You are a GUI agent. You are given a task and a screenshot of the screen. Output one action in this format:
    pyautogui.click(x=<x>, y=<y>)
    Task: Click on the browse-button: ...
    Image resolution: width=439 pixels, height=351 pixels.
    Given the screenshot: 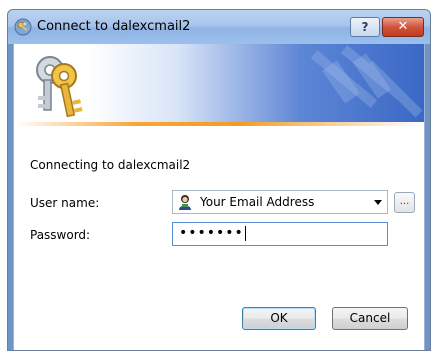 What is the action you would take?
    pyautogui.click(x=404, y=202)
    